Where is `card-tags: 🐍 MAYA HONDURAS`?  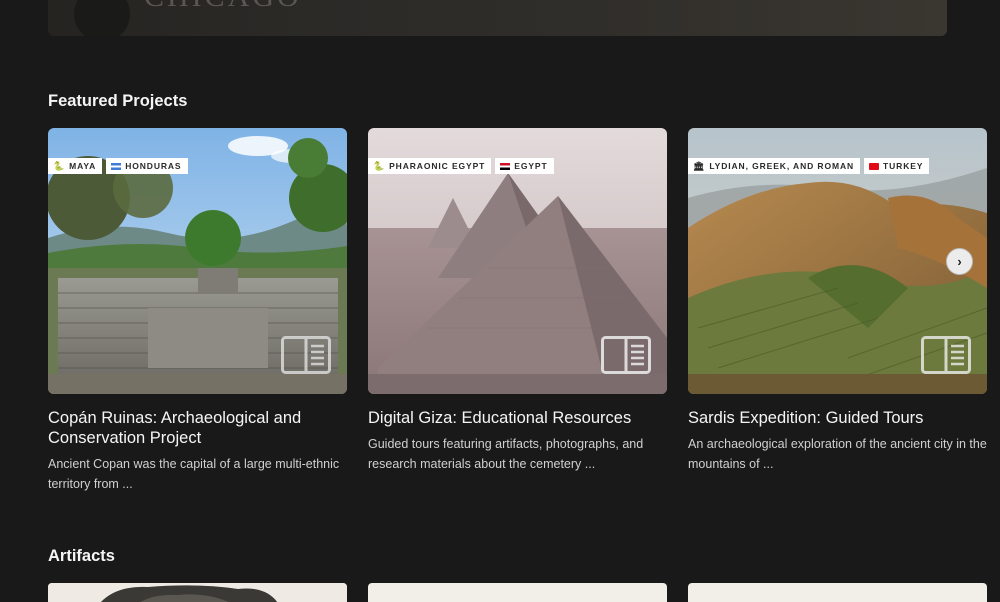
card-tags: 🐍 MAYA HONDURAS is located at coordinates (118, 166).